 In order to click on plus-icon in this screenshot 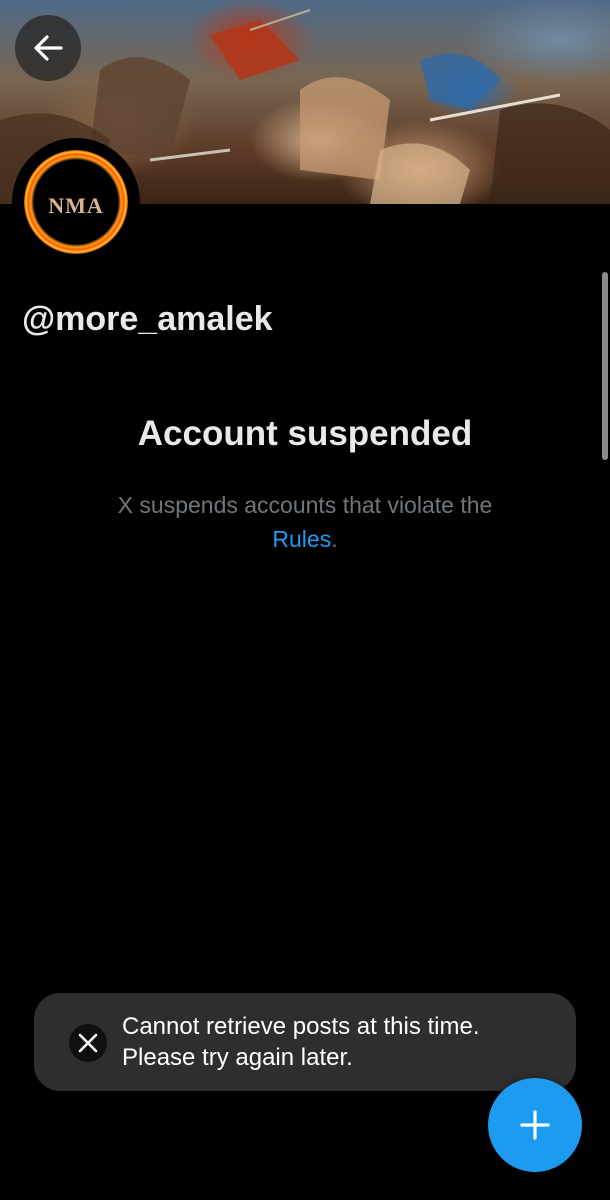, I will do `click(535, 1125)`.